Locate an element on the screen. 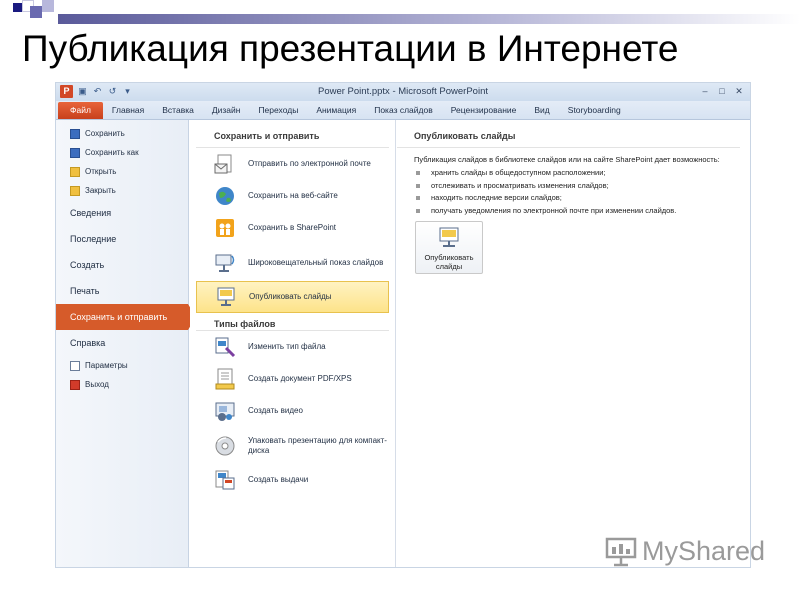 The width and height of the screenshot is (800, 600). sidebar-item-save-send: Сохранить и отправить is located at coordinates (126, 317).